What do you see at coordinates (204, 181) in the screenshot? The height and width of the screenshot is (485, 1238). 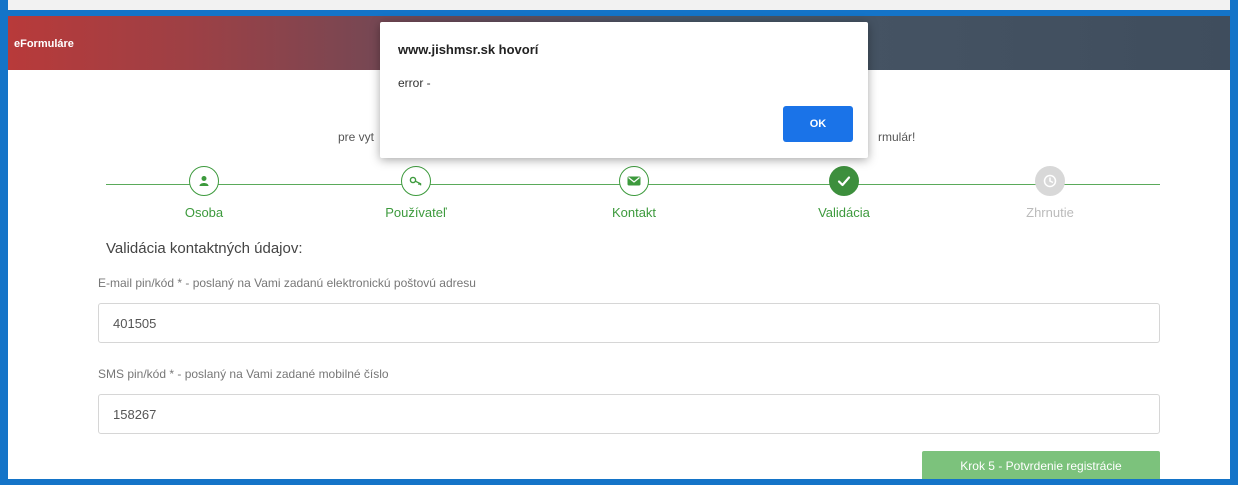 I see `person-icon` at bounding box center [204, 181].